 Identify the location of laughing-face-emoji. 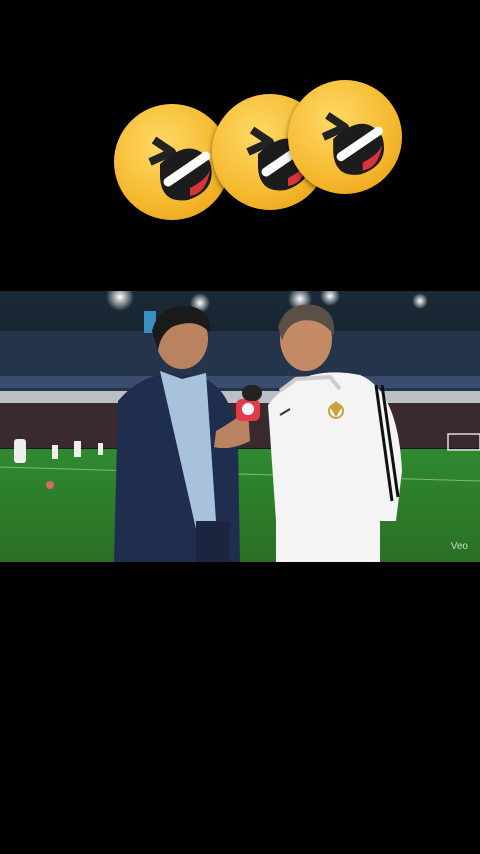
(345, 137).